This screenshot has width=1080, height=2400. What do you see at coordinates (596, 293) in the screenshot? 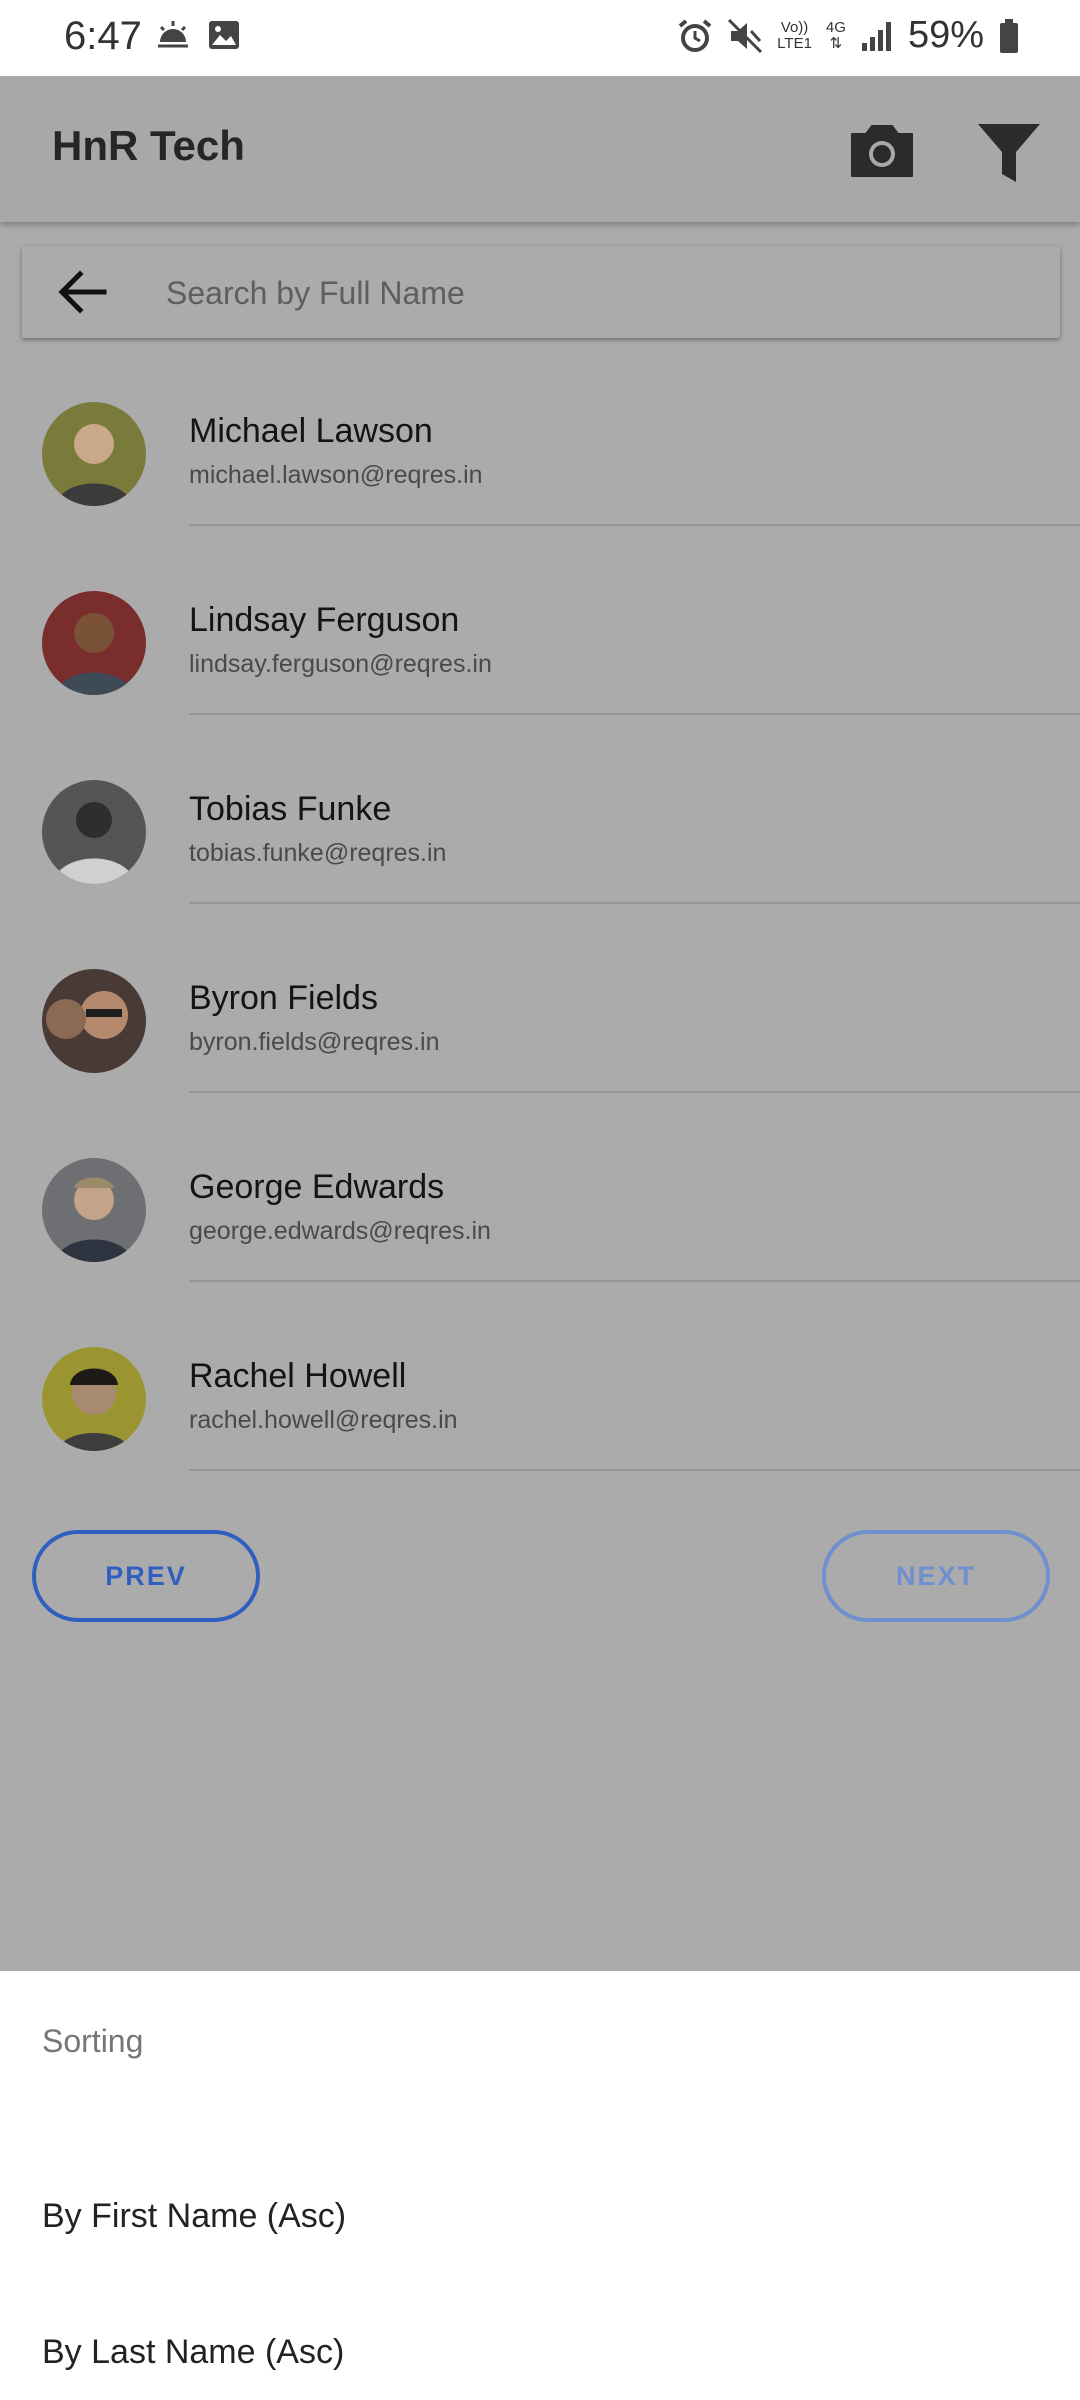
I see `search-input` at bounding box center [596, 293].